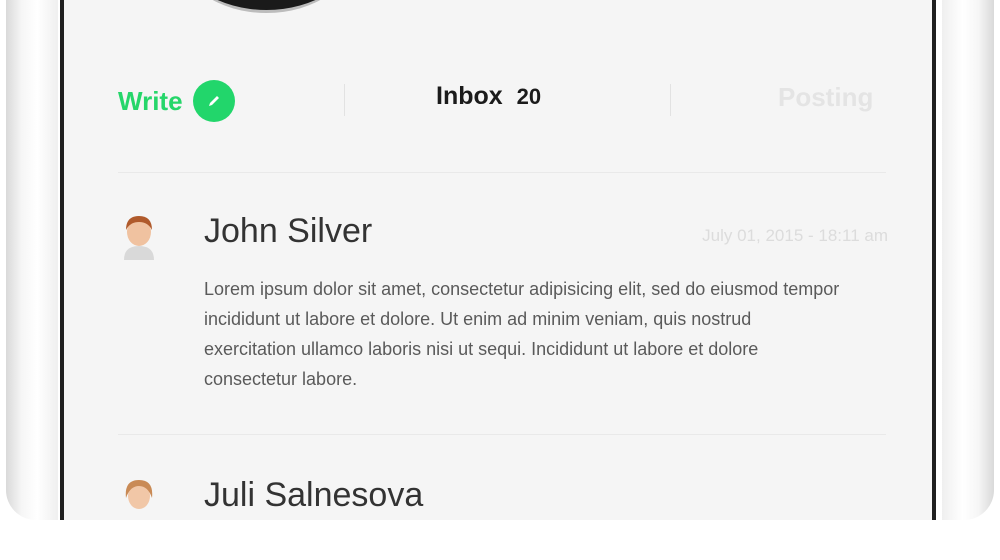 The width and height of the screenshot is (1000, 560). I want to click on tab-inbox: Inbox 20, so click(488, 96).